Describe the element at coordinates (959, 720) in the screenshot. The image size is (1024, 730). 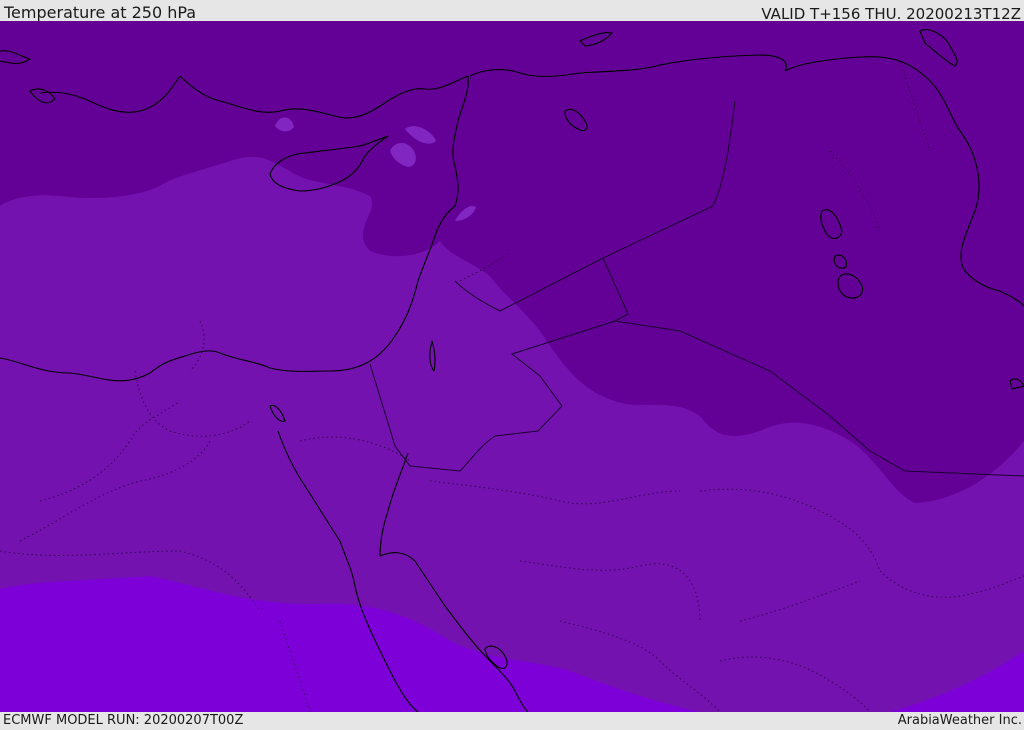
I see `credit-label: ArabiaWeather Inc.` at that location.